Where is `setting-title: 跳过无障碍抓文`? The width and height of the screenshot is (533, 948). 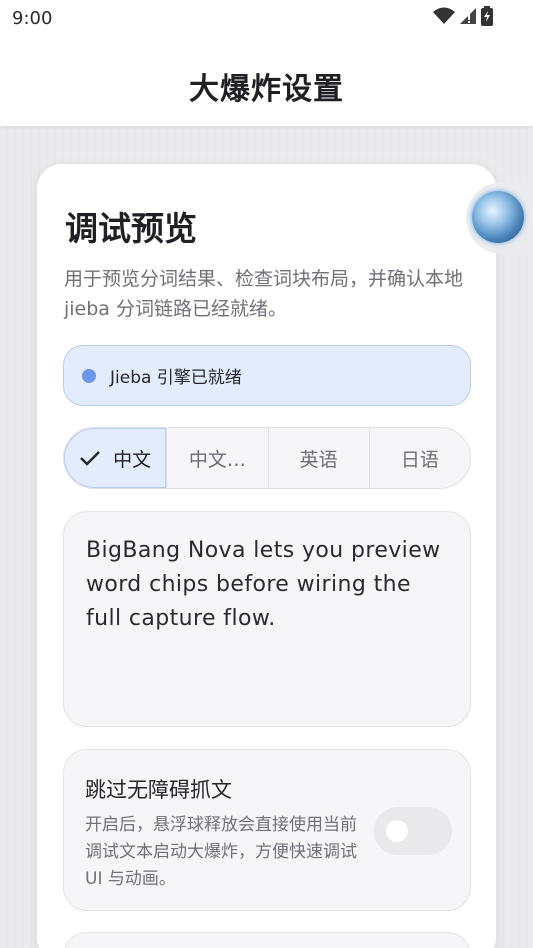
setting-title: 跳过无障碍抓文 is located at coordinates (158, 790).